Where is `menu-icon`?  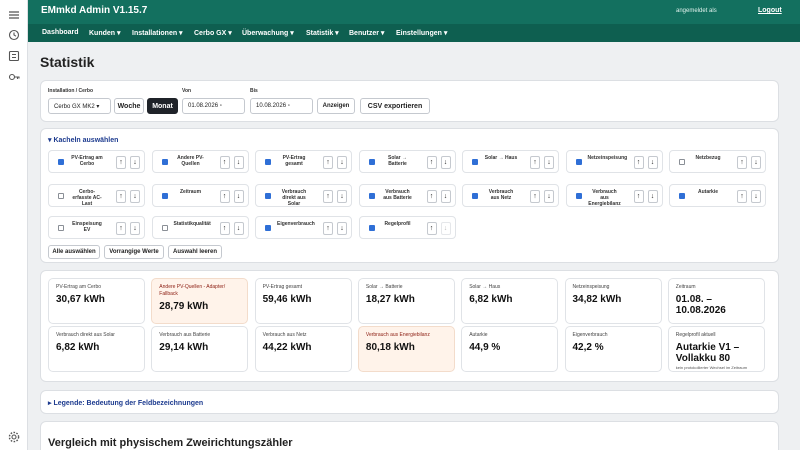 menu-icon is located at coordinates (14, 15).